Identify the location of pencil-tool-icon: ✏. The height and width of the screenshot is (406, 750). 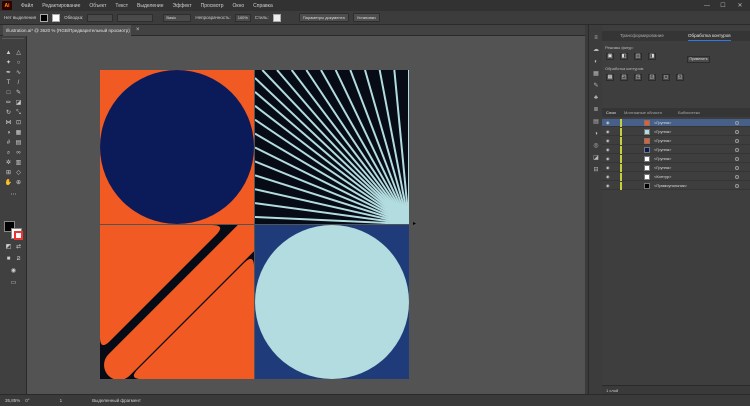
(8, 103).